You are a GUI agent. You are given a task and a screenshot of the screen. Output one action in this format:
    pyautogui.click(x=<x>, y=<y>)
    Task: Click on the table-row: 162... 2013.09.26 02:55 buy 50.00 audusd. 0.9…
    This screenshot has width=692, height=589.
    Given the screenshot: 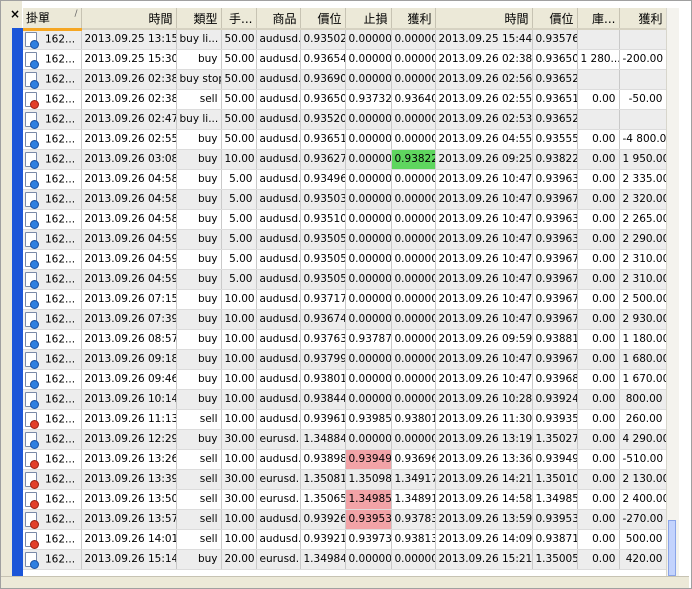 What is the action you would take?
    pyautogui.click(x=344, y=139)
    